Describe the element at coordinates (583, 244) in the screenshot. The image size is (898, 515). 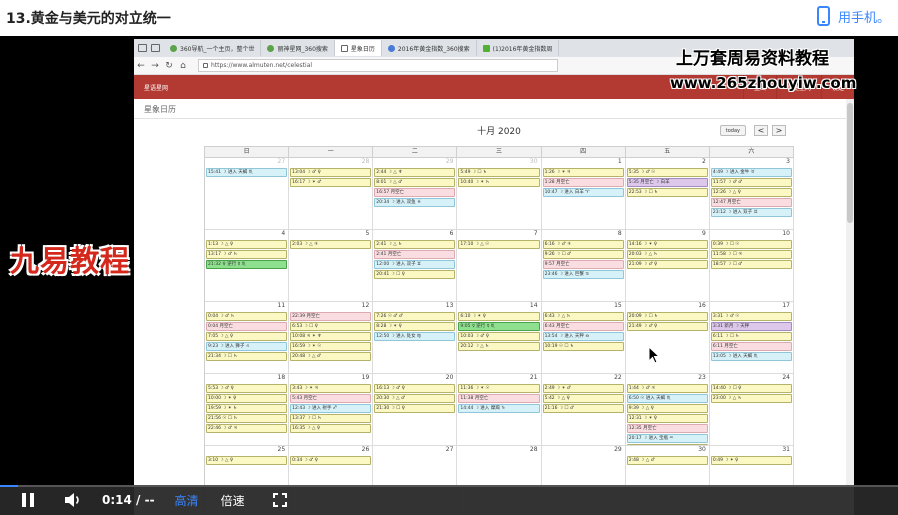
I see `calendar-event: 6:16 ☽ ♂ ♃` at that location.